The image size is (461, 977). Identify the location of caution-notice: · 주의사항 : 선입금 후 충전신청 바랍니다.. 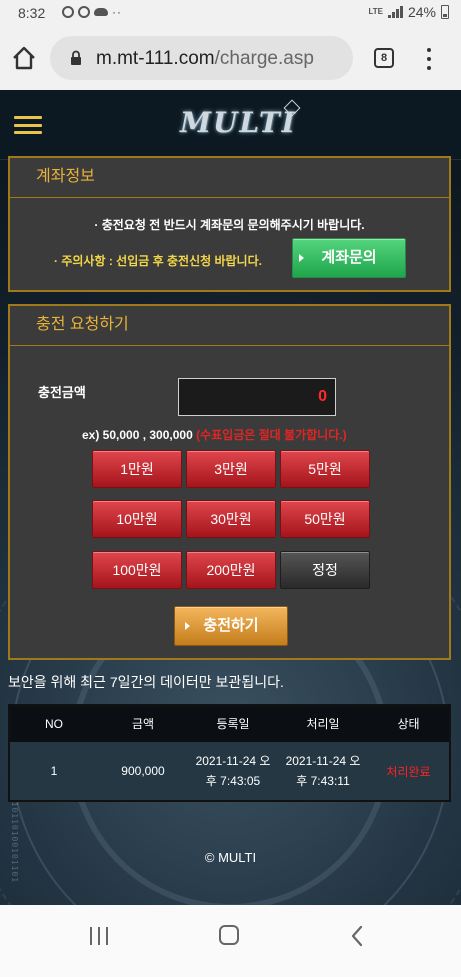
(158, 261).